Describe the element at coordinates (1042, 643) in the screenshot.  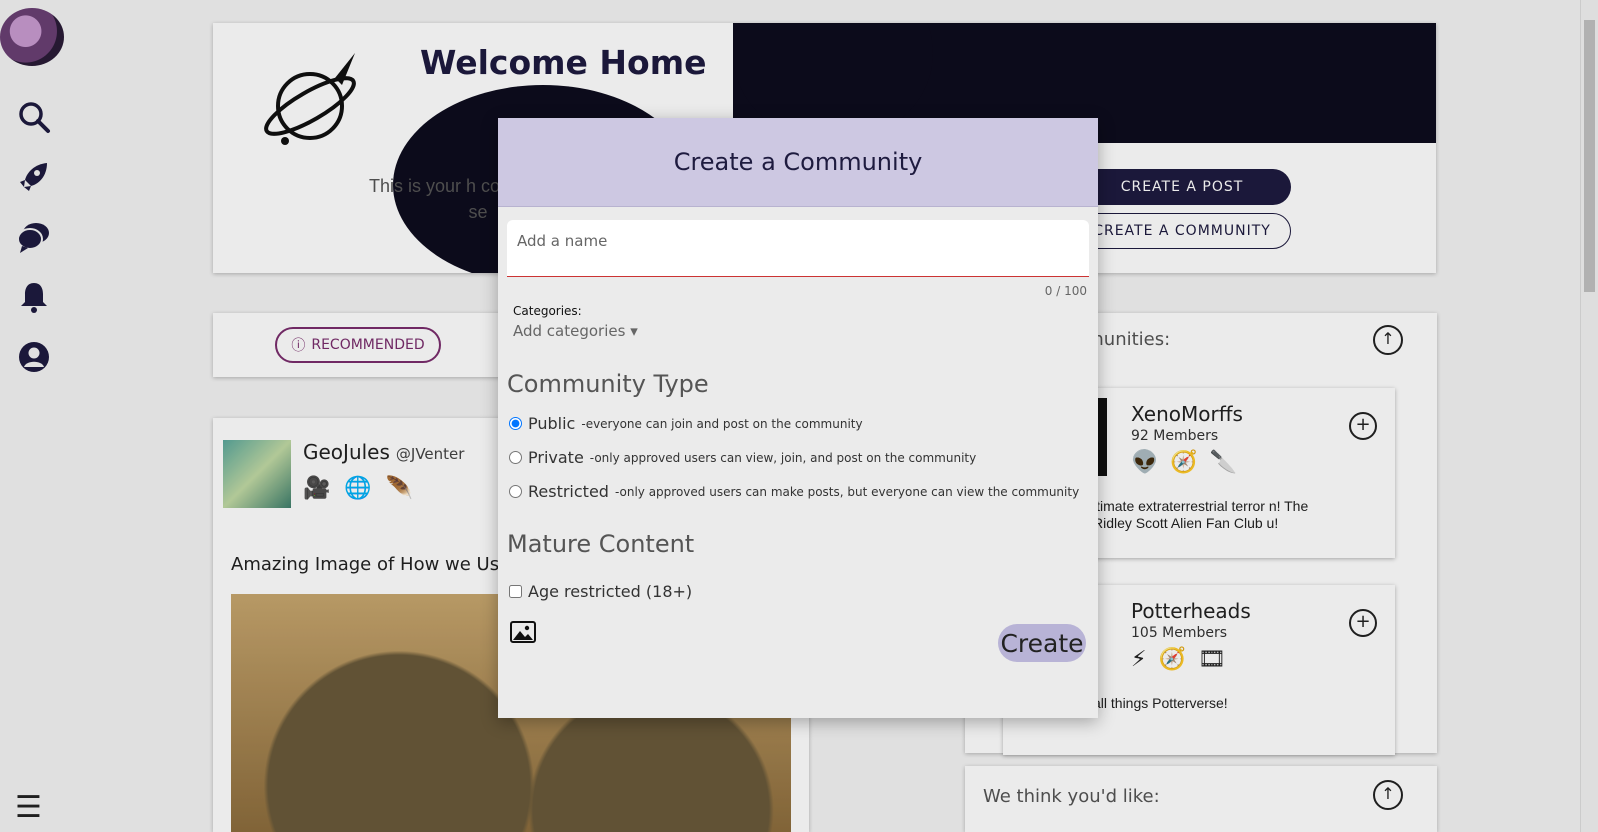
I see `create-button: Create` at that location.